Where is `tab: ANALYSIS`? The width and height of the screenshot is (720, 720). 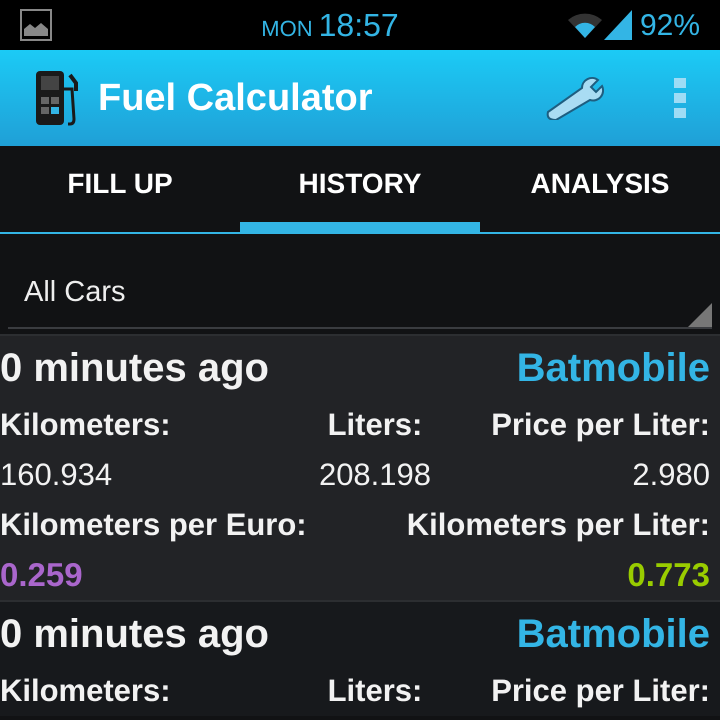
tab: ANALYSIS is located at coordinates (600, 189).